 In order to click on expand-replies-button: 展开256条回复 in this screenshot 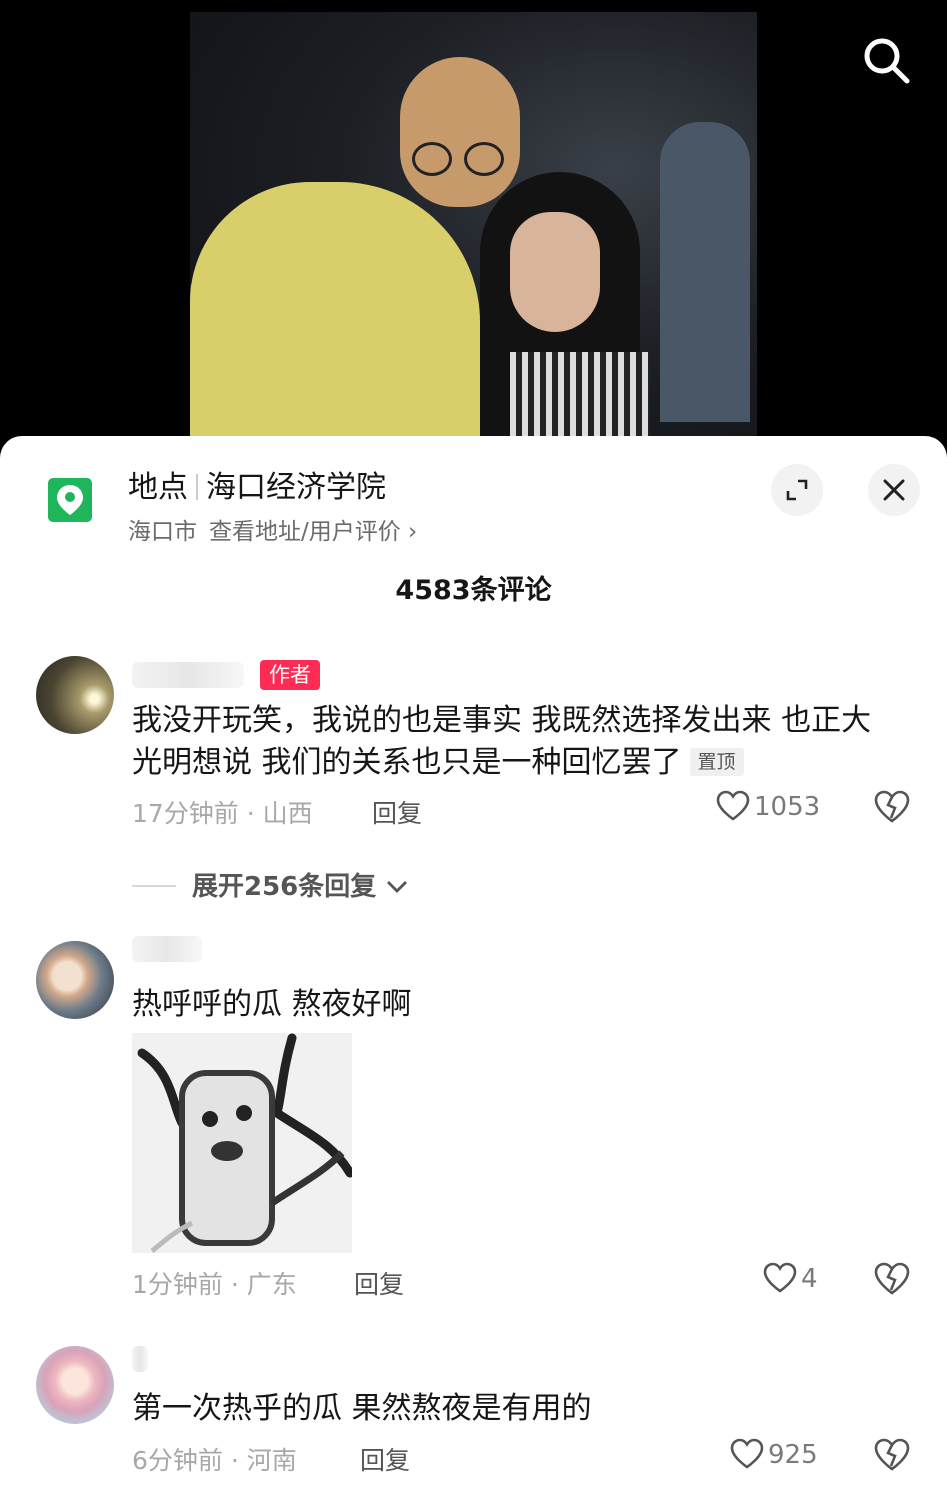, I will do `click(270, 884)`.